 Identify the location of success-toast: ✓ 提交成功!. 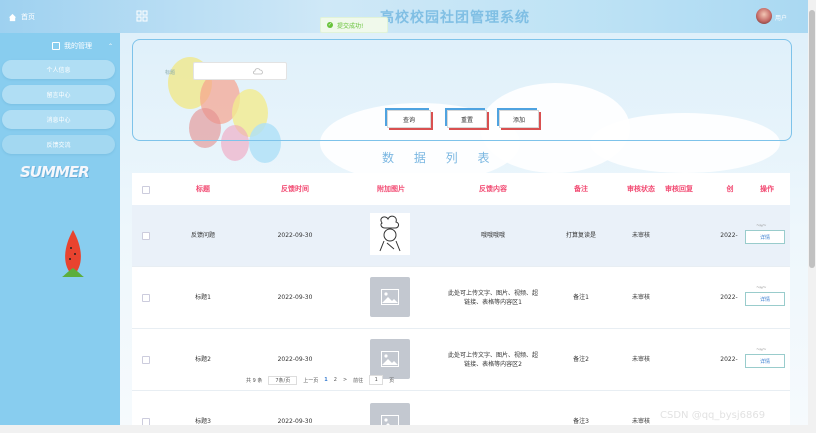
(354, 25).